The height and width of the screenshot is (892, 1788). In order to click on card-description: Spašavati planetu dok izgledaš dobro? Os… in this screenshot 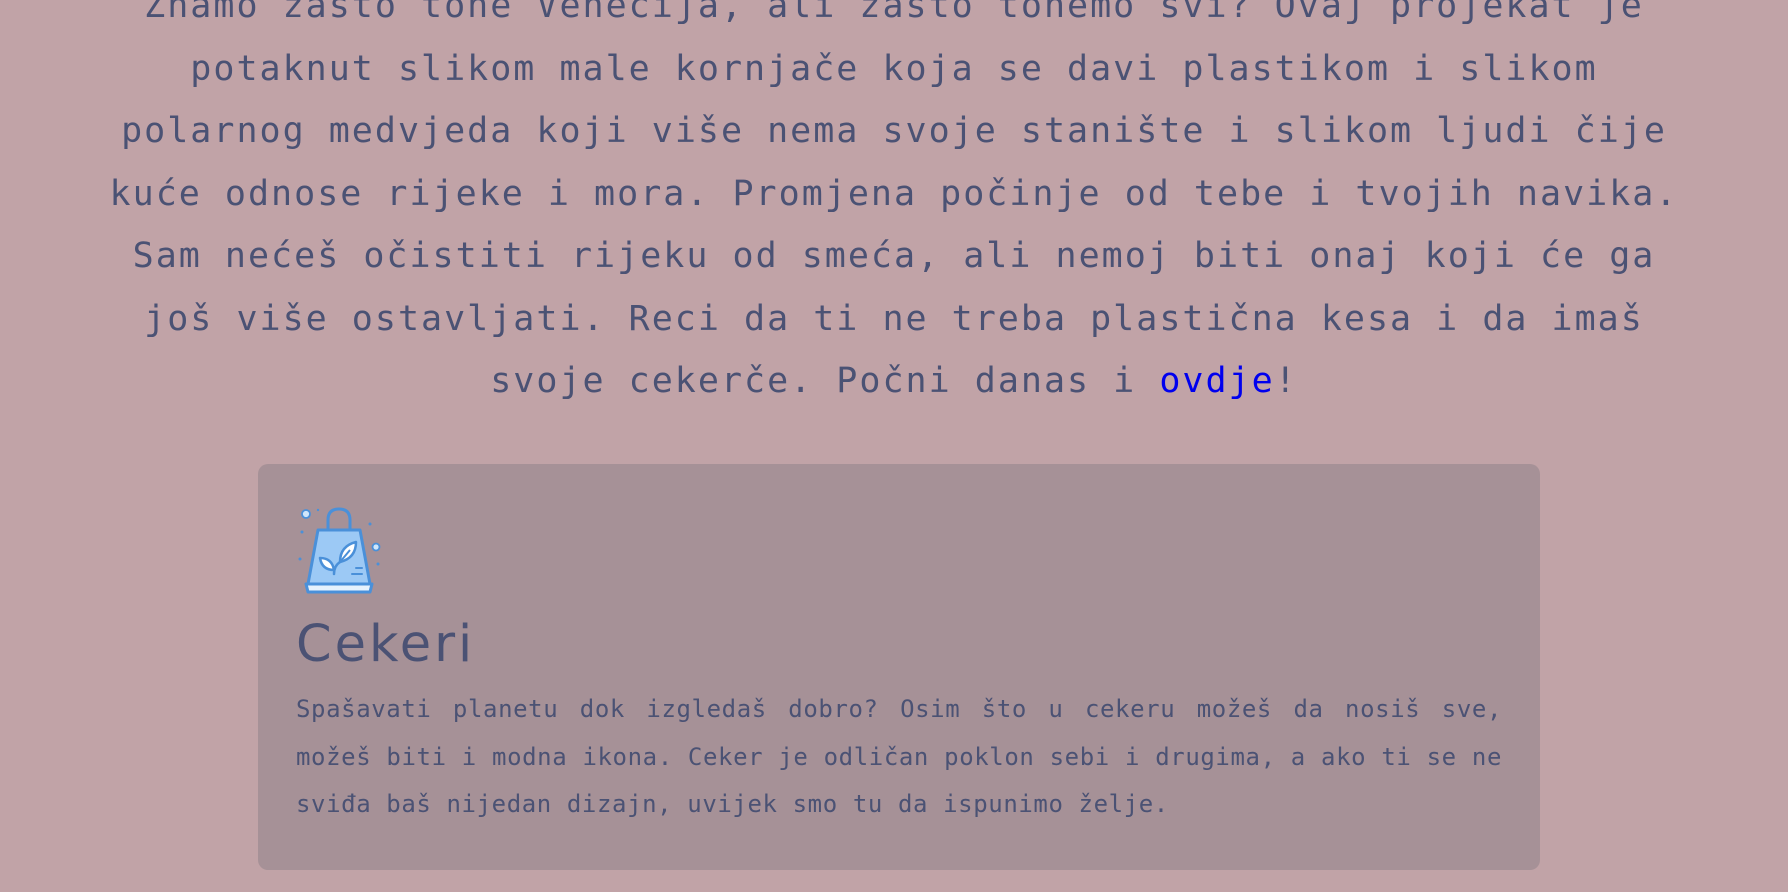, I will do `click(899, 756)`.